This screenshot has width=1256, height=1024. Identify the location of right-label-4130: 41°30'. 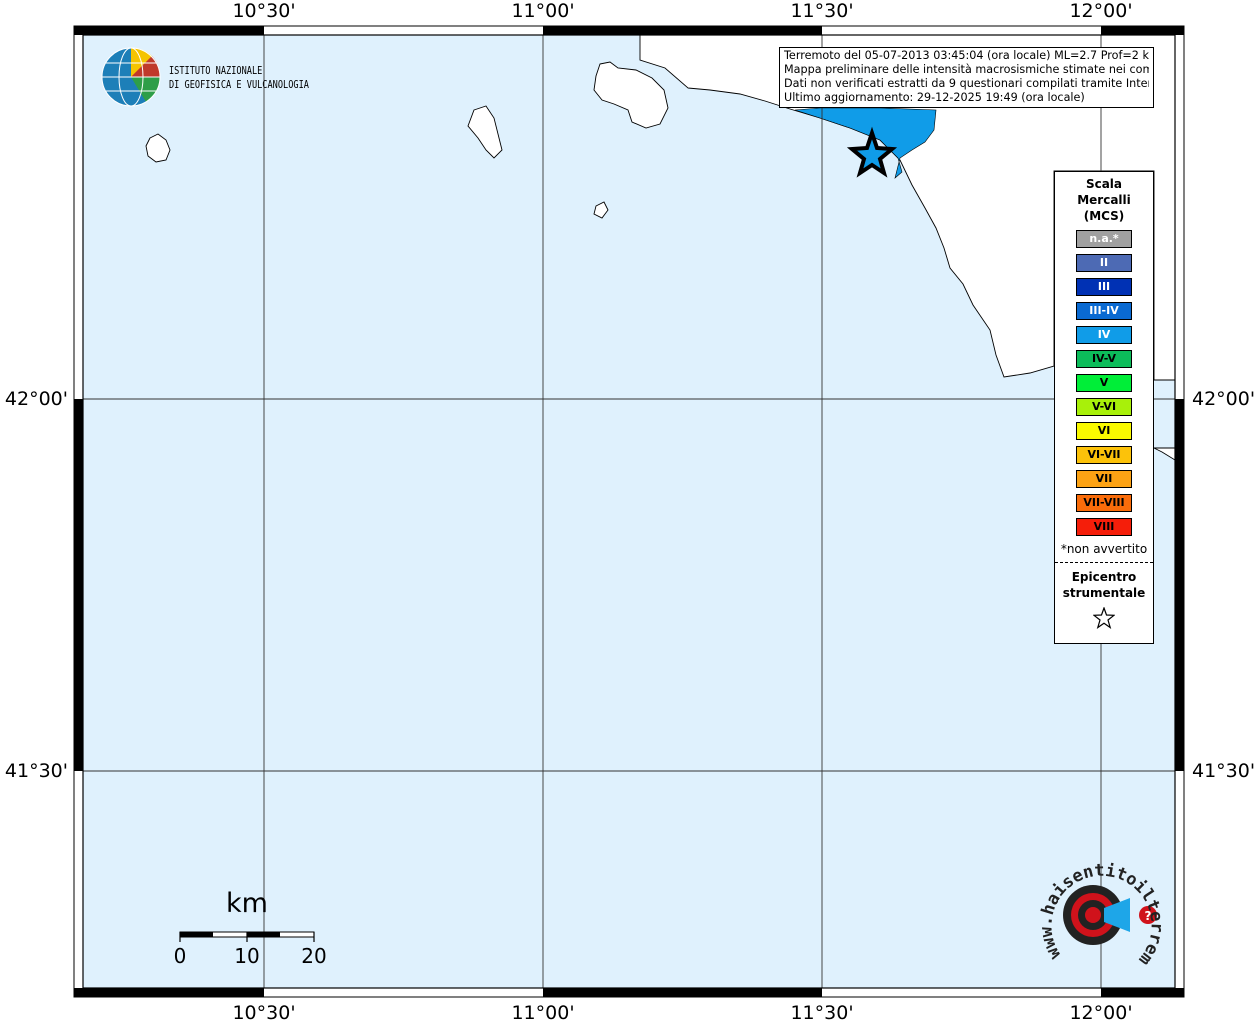
(1224, 771).